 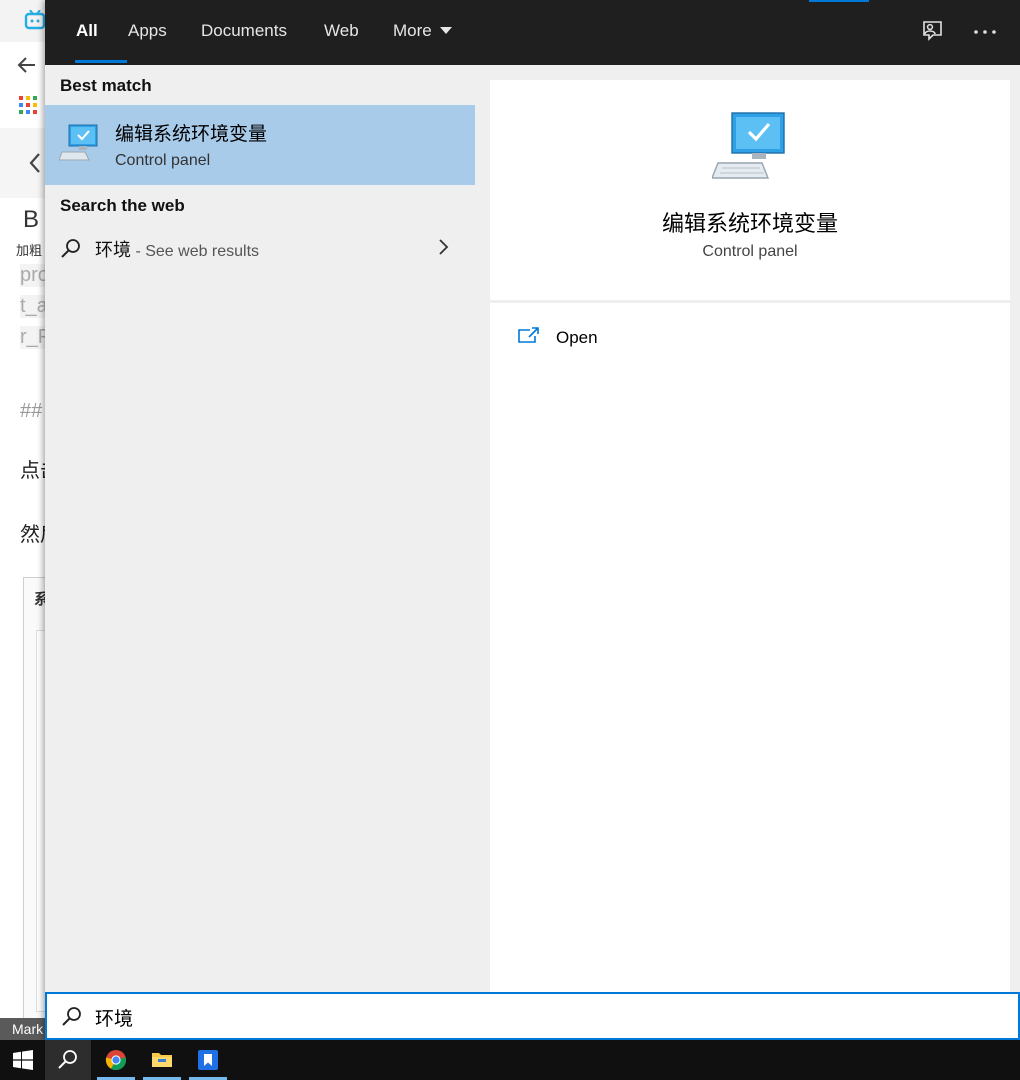 I want to click on taskbar, so click(x=510, y=1060).